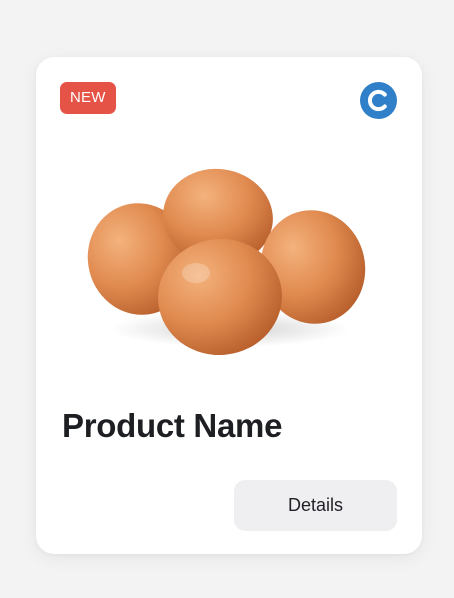 The height and width of the screenshot is (598, 454). What do you see at coordinates (172, 425) in the screenshot?
I see `product-title: Product Name` at bounding box center [172, 425].